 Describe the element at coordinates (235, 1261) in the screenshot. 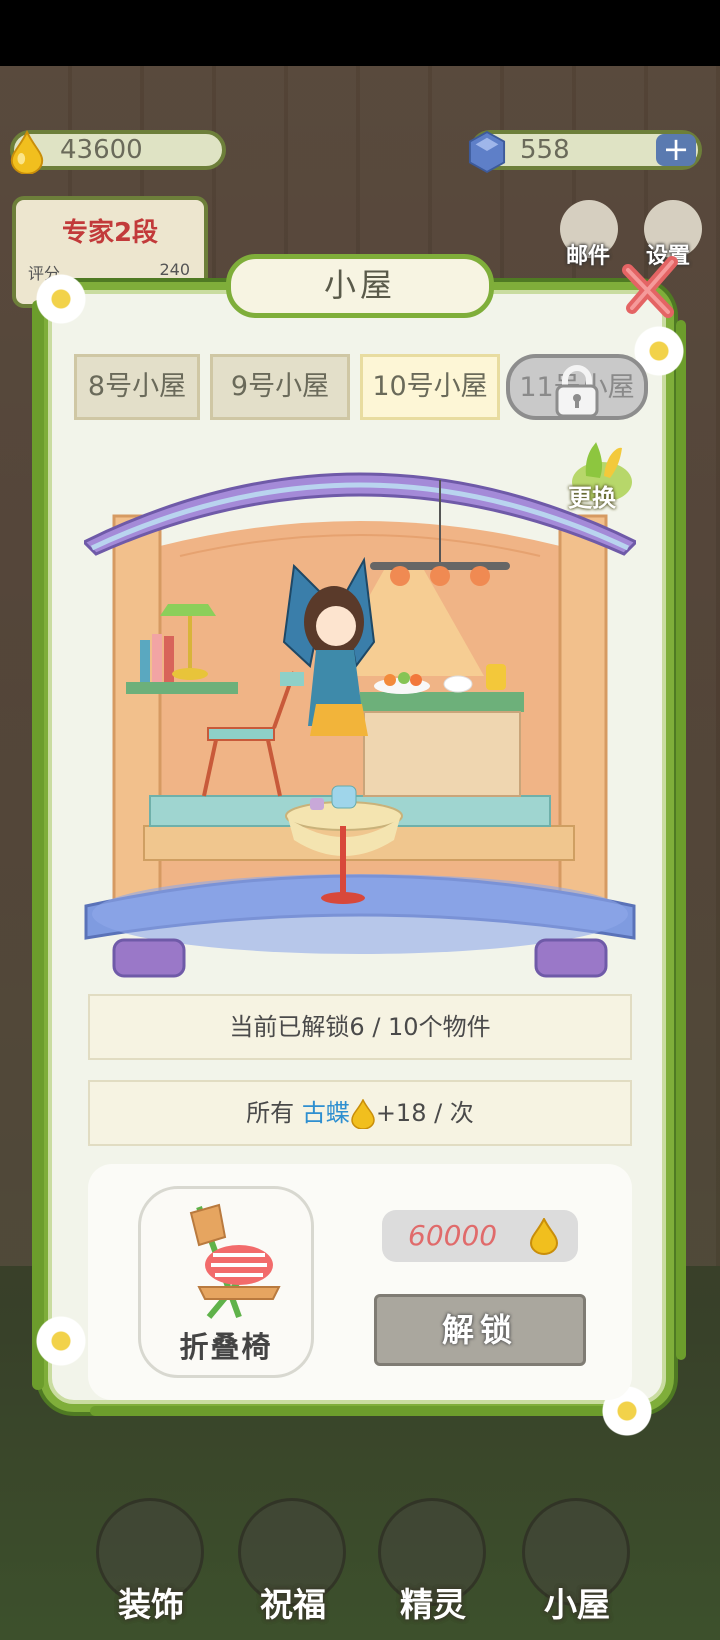

I see `folding-chair-icon` at that location.